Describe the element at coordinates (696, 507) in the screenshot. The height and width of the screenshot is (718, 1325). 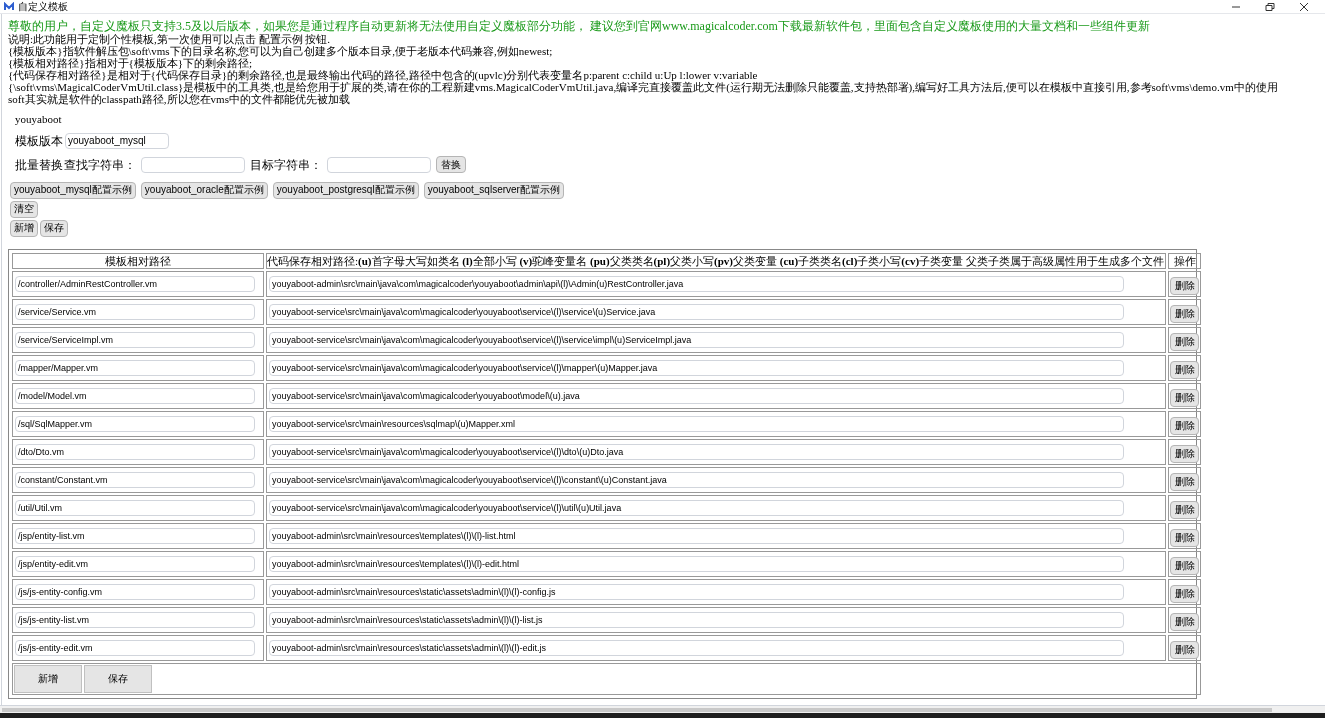
I see `output-path-field: youyaboot-service\src\main\java\com\magicalcoder\youyaboot\service\(l)\util\(u)Util.java` at that location.